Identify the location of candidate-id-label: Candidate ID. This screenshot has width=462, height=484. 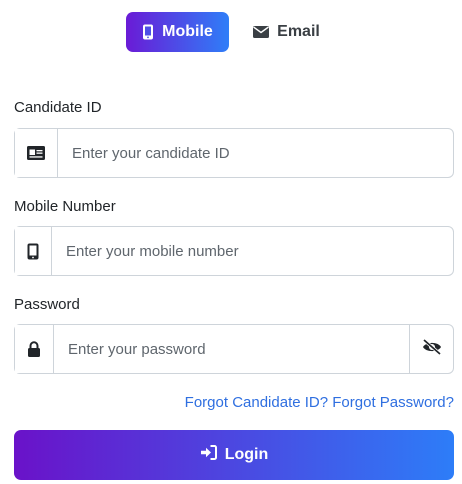
(58, 107).